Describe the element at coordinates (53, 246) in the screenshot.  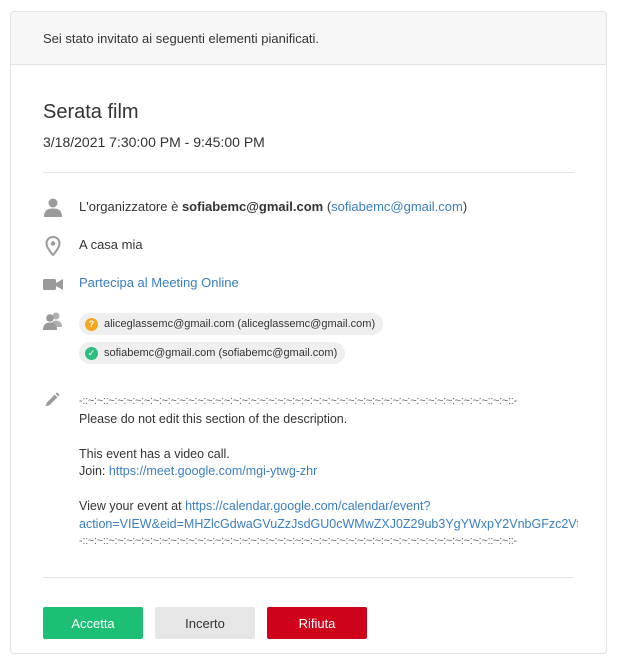
I see `location-pin-icon` at that location.